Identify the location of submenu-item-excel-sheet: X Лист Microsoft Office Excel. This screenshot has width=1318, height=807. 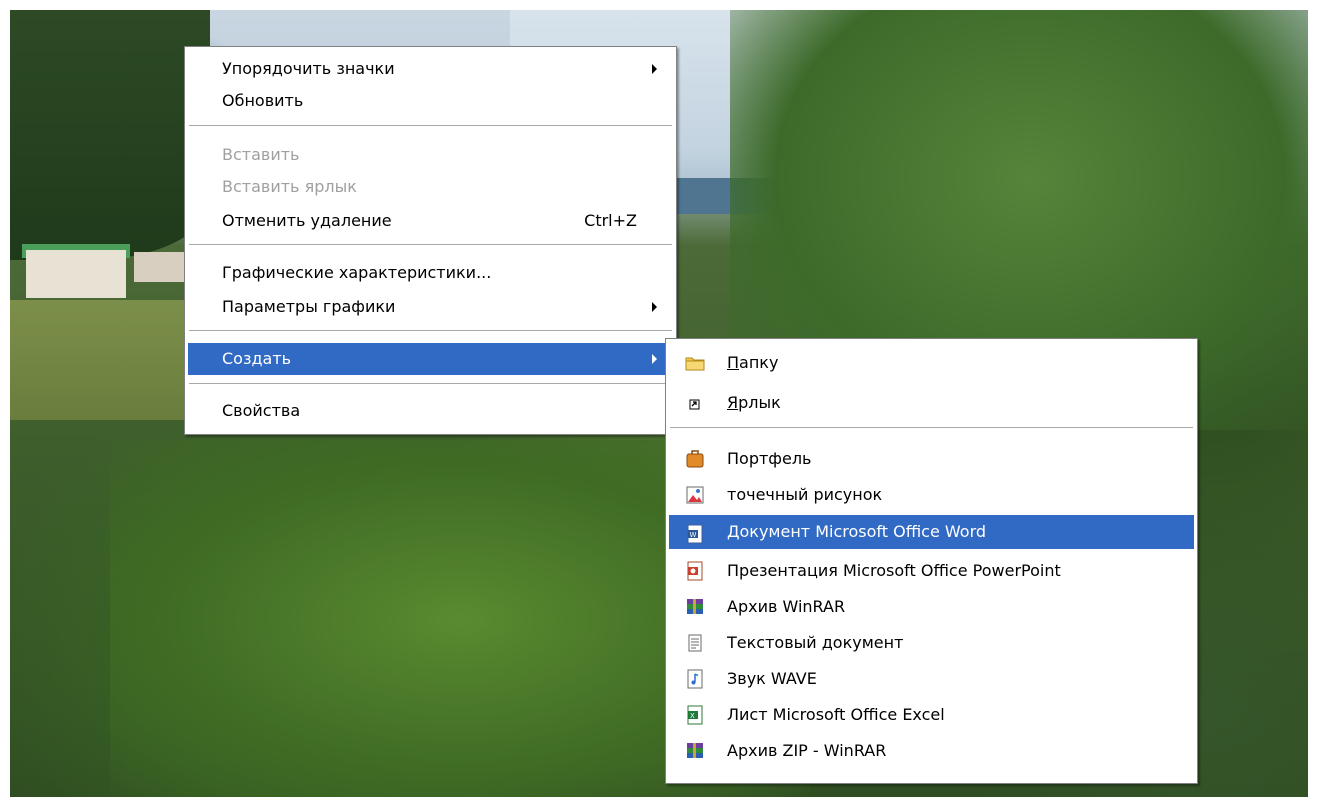
(931, 715).